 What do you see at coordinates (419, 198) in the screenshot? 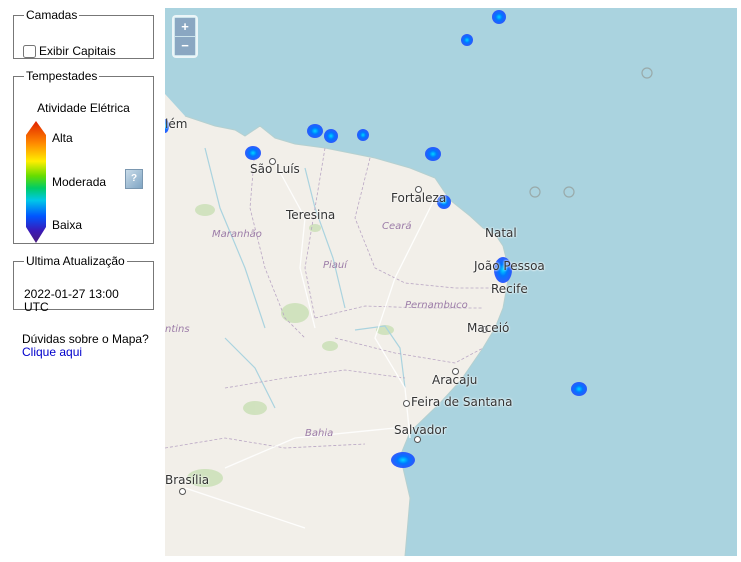
I see `city-label-fortaleza: Fortaleza` at bounding box center [419, 198].